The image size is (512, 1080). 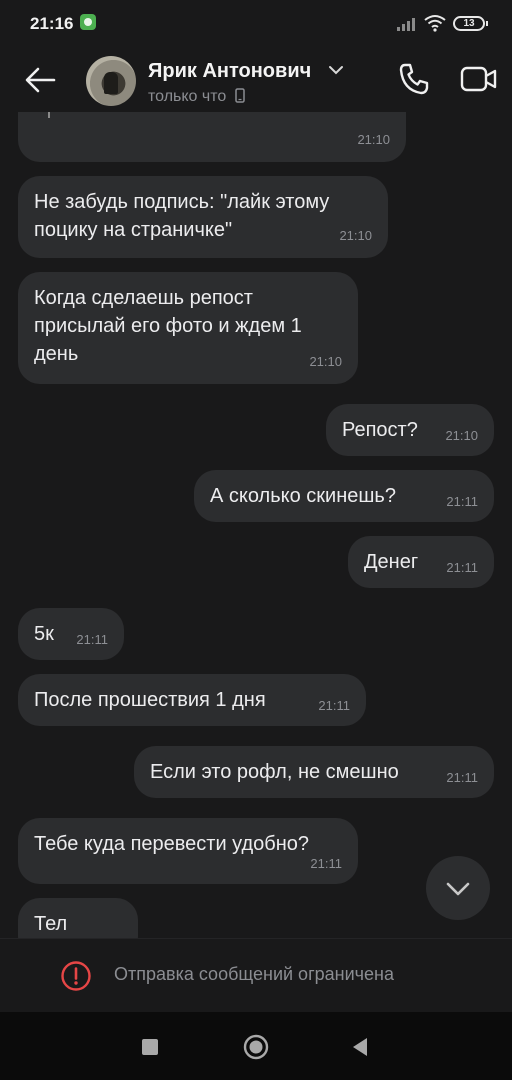 What do you see at coordinates (150, 1047) in the screenshot?
I see `recents-square-icon` at bounding box center [150, 1047].